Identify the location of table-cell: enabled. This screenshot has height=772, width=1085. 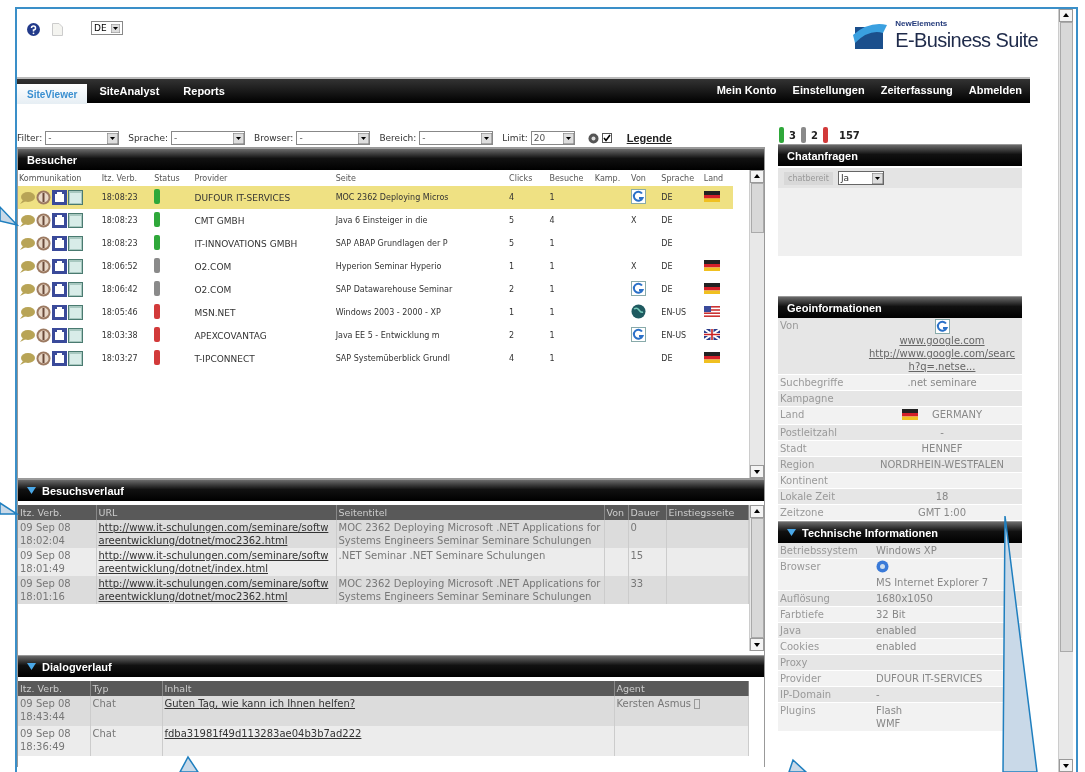
(896, 630).